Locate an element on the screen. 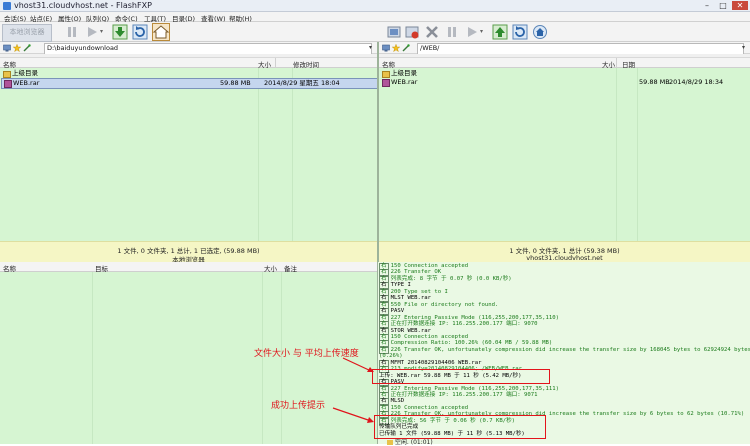 The width and height of the screenshot is (750, 446). remote-row-date: 2014/8/29 18:34 is located at coordinates (696, 82).